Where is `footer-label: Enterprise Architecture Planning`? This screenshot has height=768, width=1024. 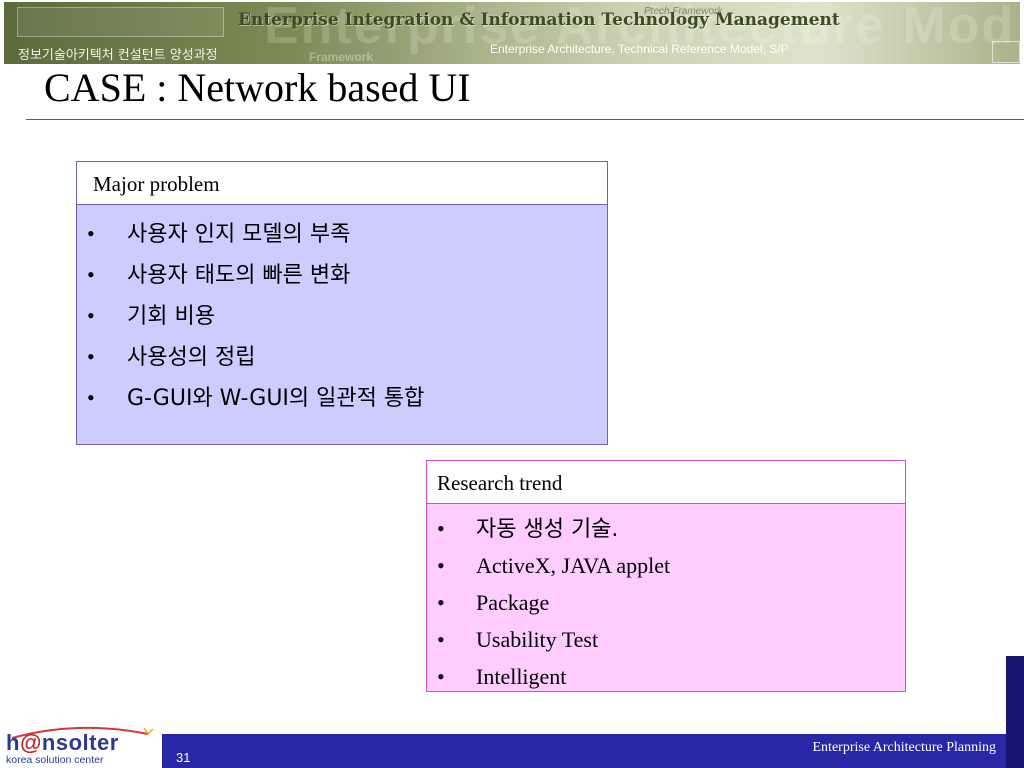 footer-label: Enterprise Architecture Planning is located at coordinates (904, 747).